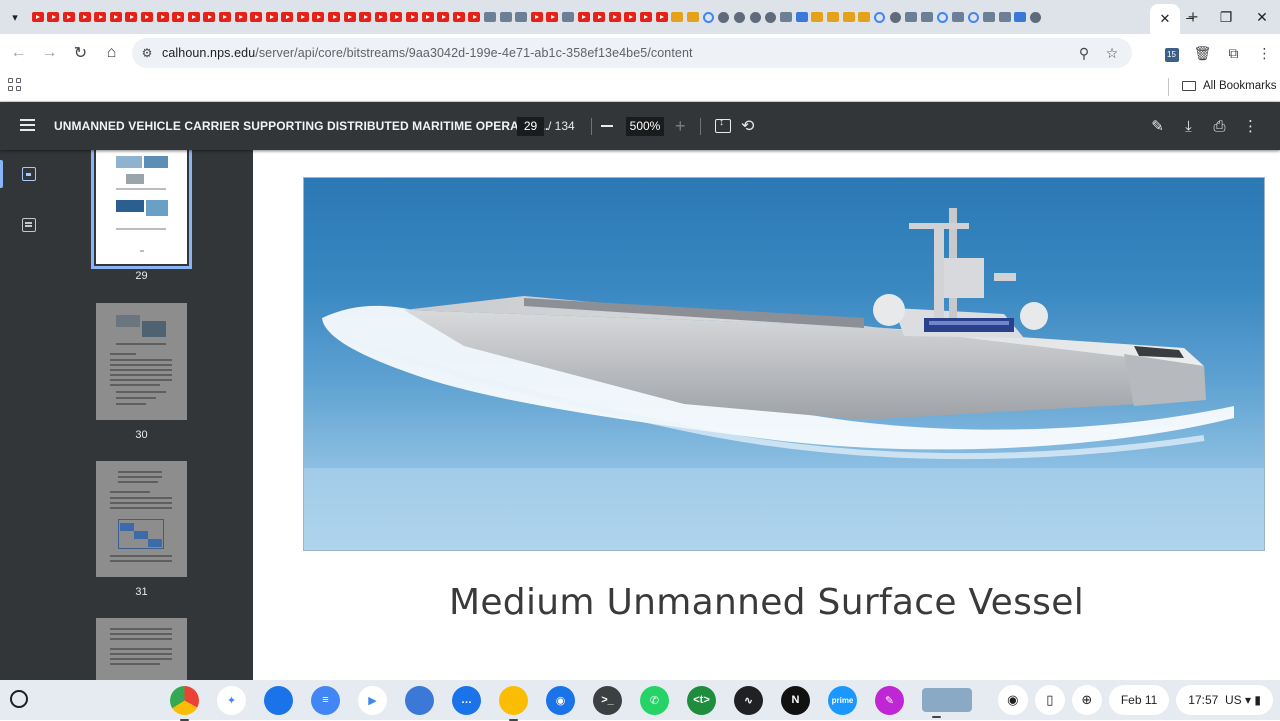 The height and width of the screenshot is (721, 1280). I want to click on tab-search-chevron-icon: ▾, so click(15, 17).